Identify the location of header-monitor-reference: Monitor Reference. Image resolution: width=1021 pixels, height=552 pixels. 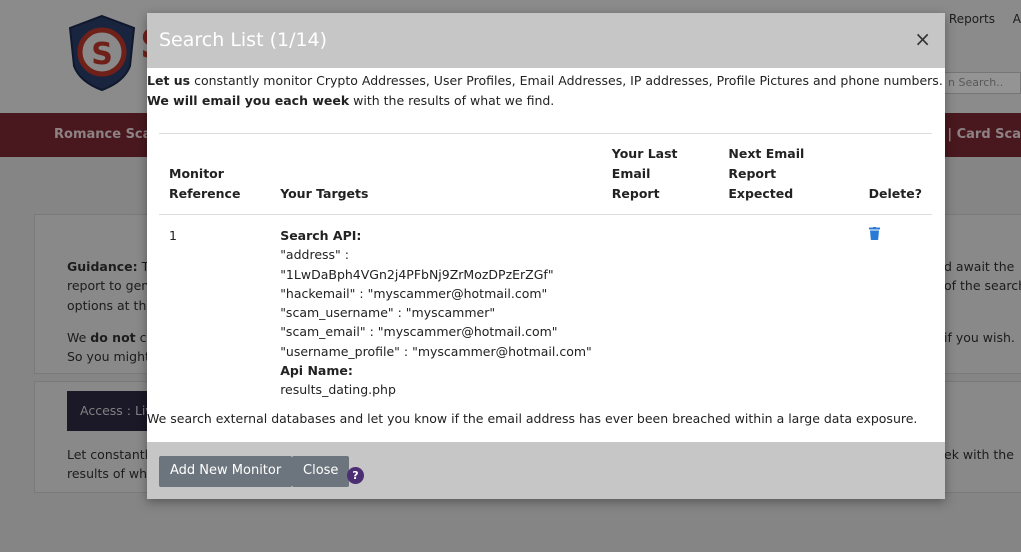
(215, 174).